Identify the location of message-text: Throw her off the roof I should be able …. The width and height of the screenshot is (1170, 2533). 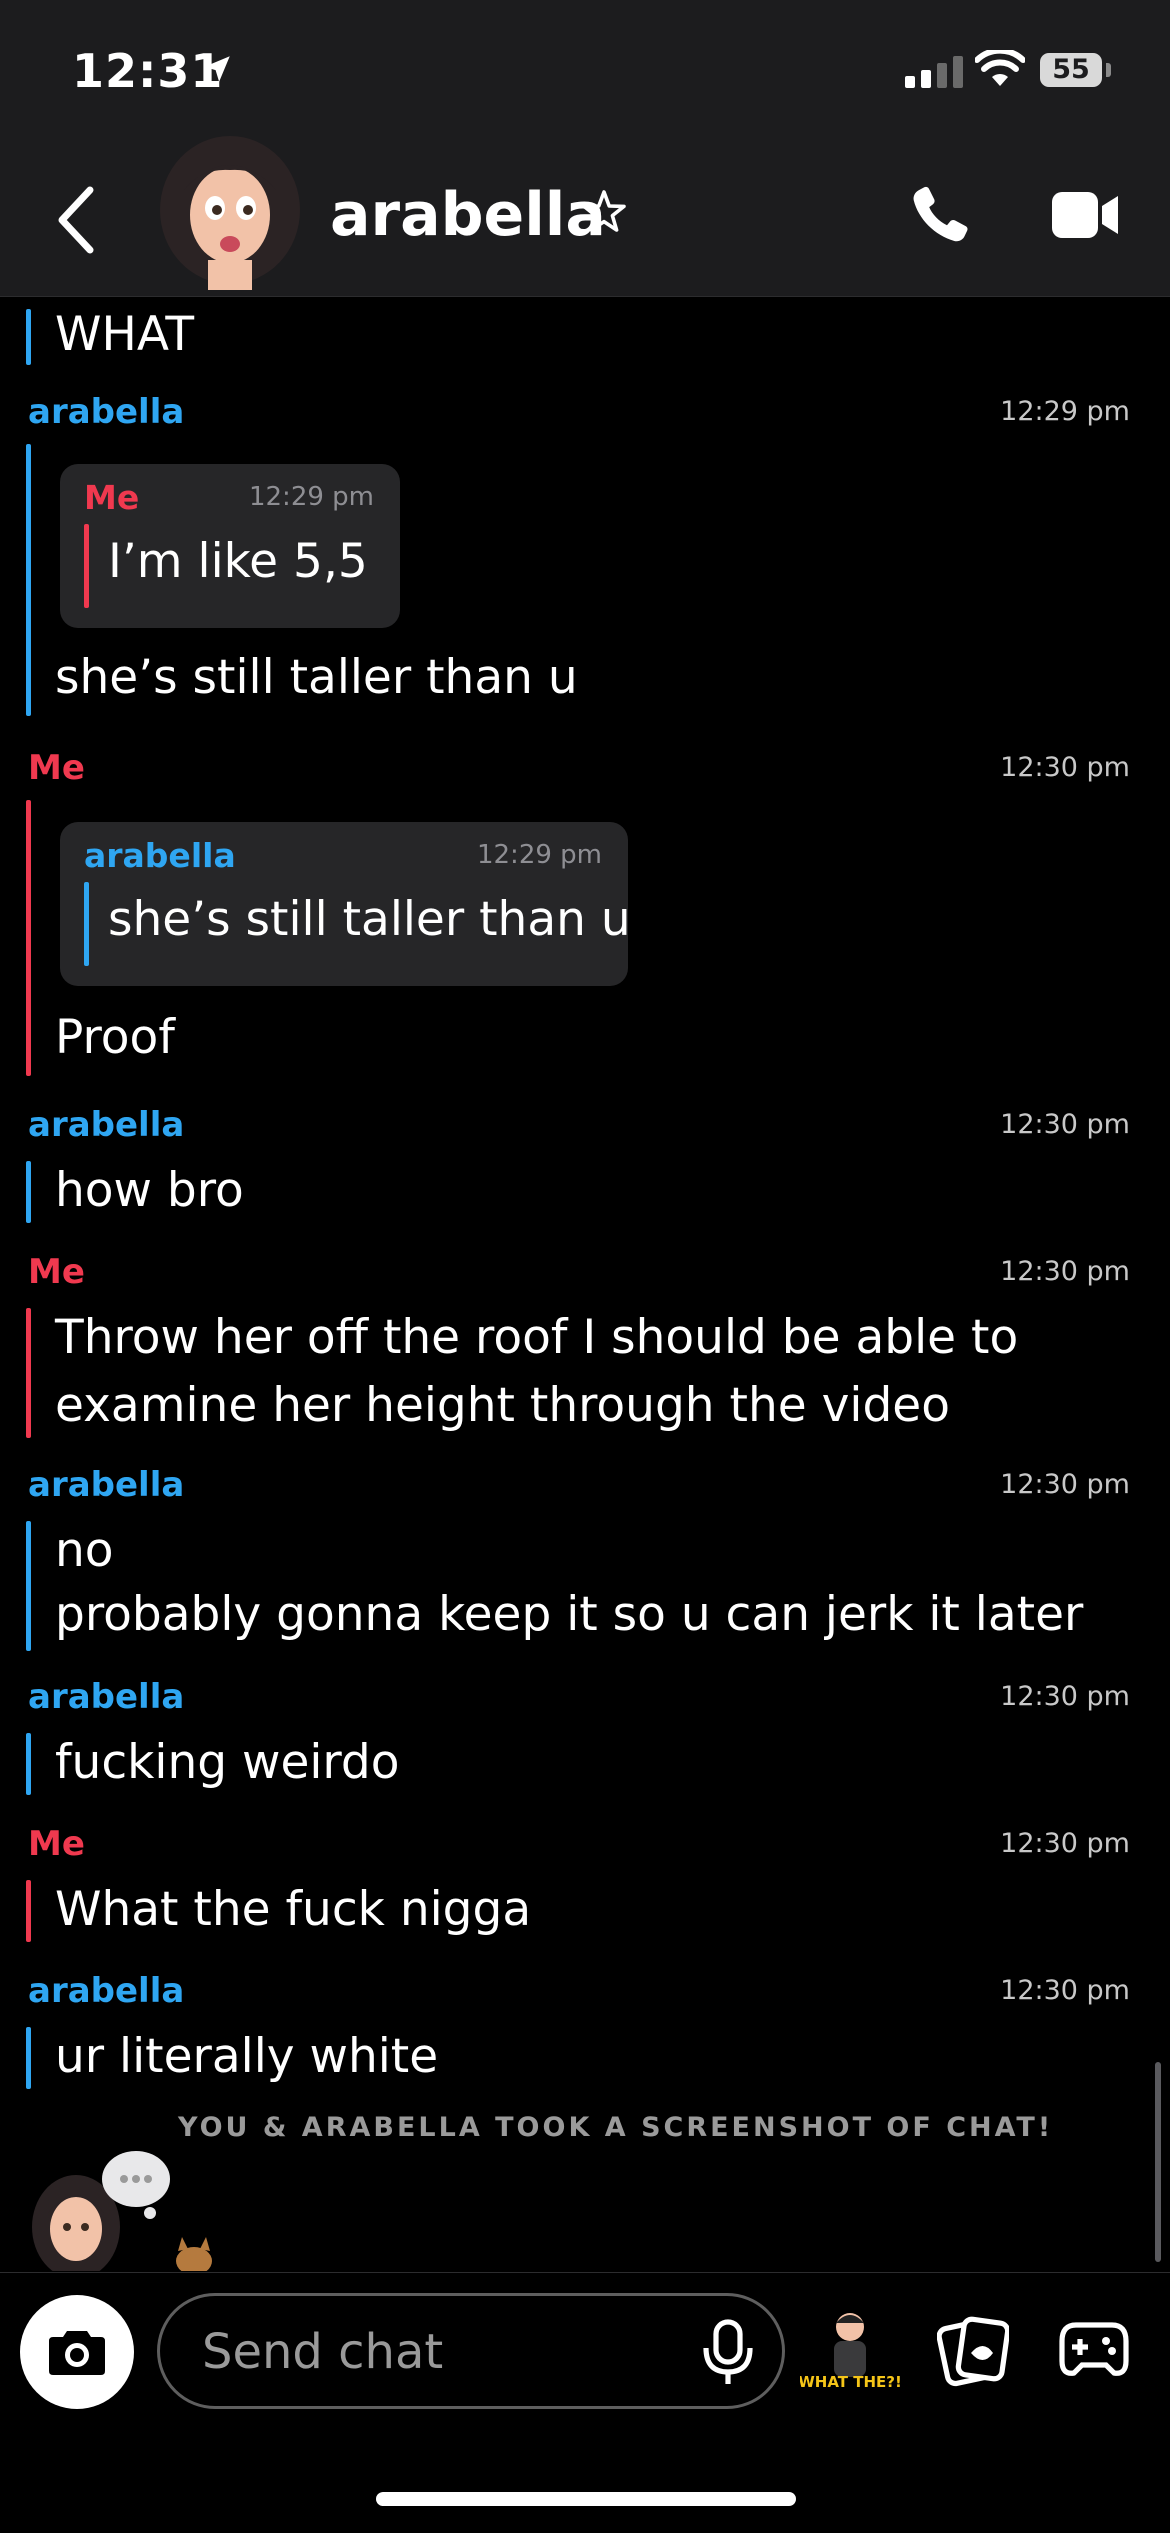
(536, 1338).